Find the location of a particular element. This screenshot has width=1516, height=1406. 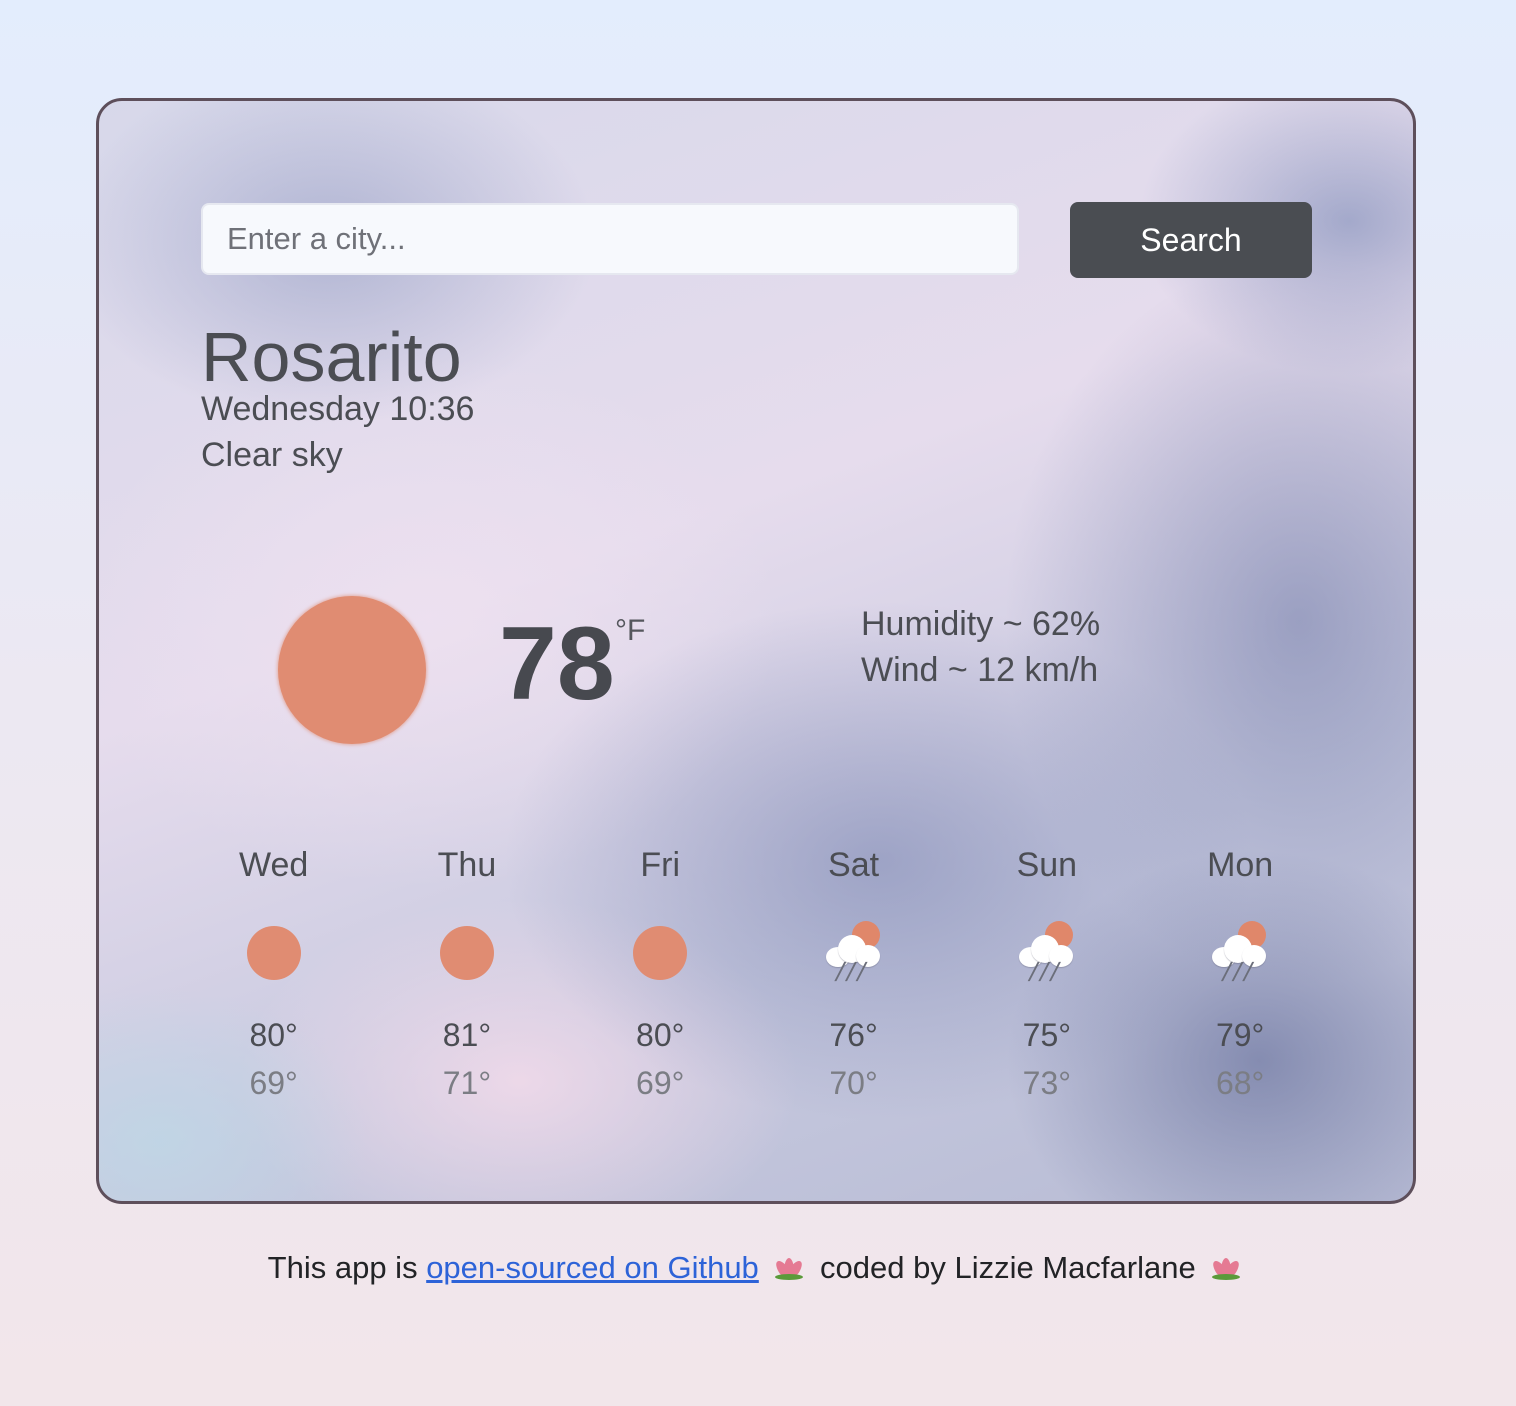

forecast-min-temp: 73° is located at coordinates (1047, 1083).